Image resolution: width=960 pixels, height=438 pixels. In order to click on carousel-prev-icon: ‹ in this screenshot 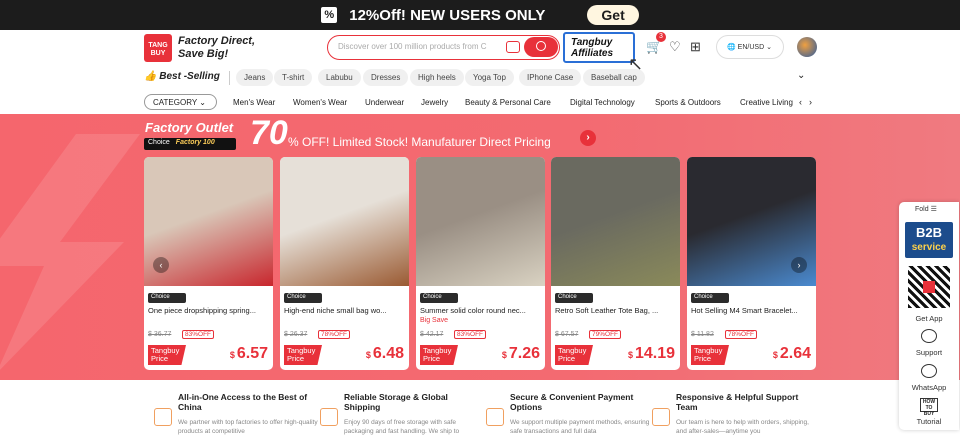, I will do `click(161, 265)`.